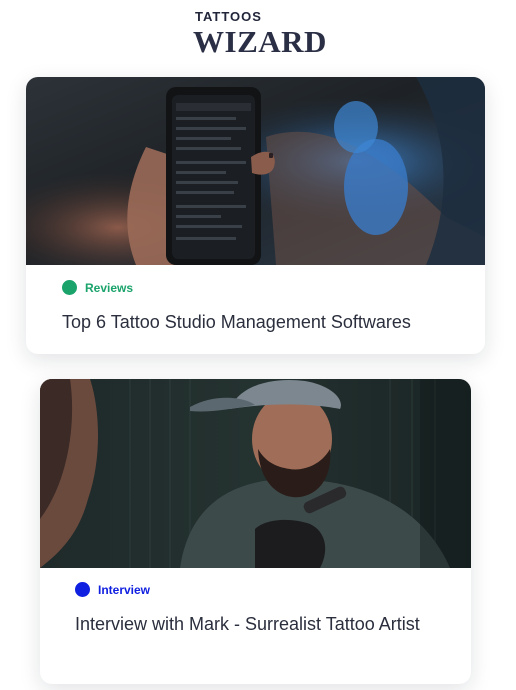 Image resolution: width=516 pixels, height=690 pixels. Describe the element at coordinates (124, 589) in the screenshot. I see `category-label: Interview` at that location.